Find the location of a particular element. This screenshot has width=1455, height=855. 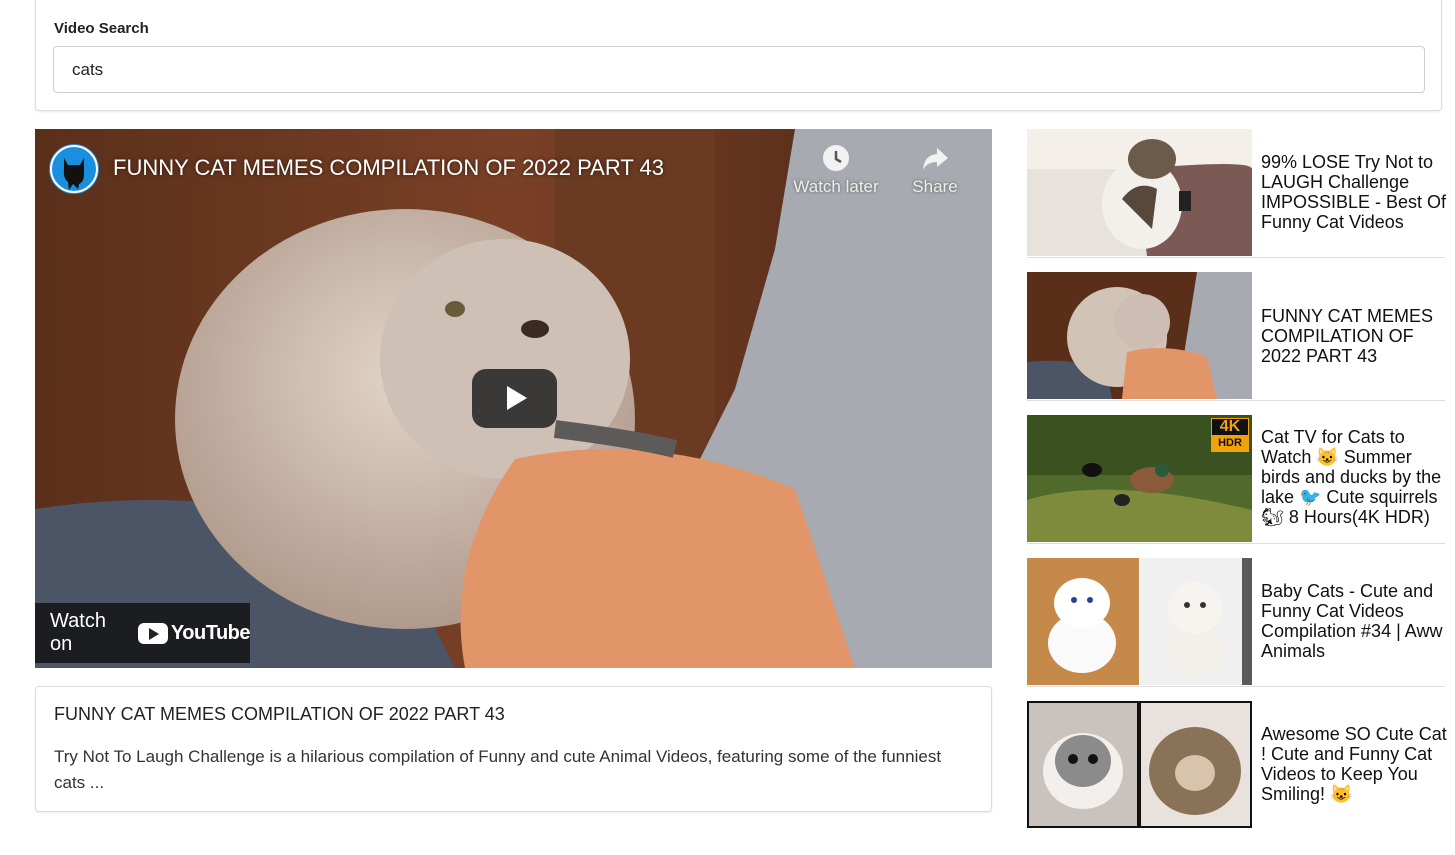

channel-avatar is located at coordinates (74, 169).